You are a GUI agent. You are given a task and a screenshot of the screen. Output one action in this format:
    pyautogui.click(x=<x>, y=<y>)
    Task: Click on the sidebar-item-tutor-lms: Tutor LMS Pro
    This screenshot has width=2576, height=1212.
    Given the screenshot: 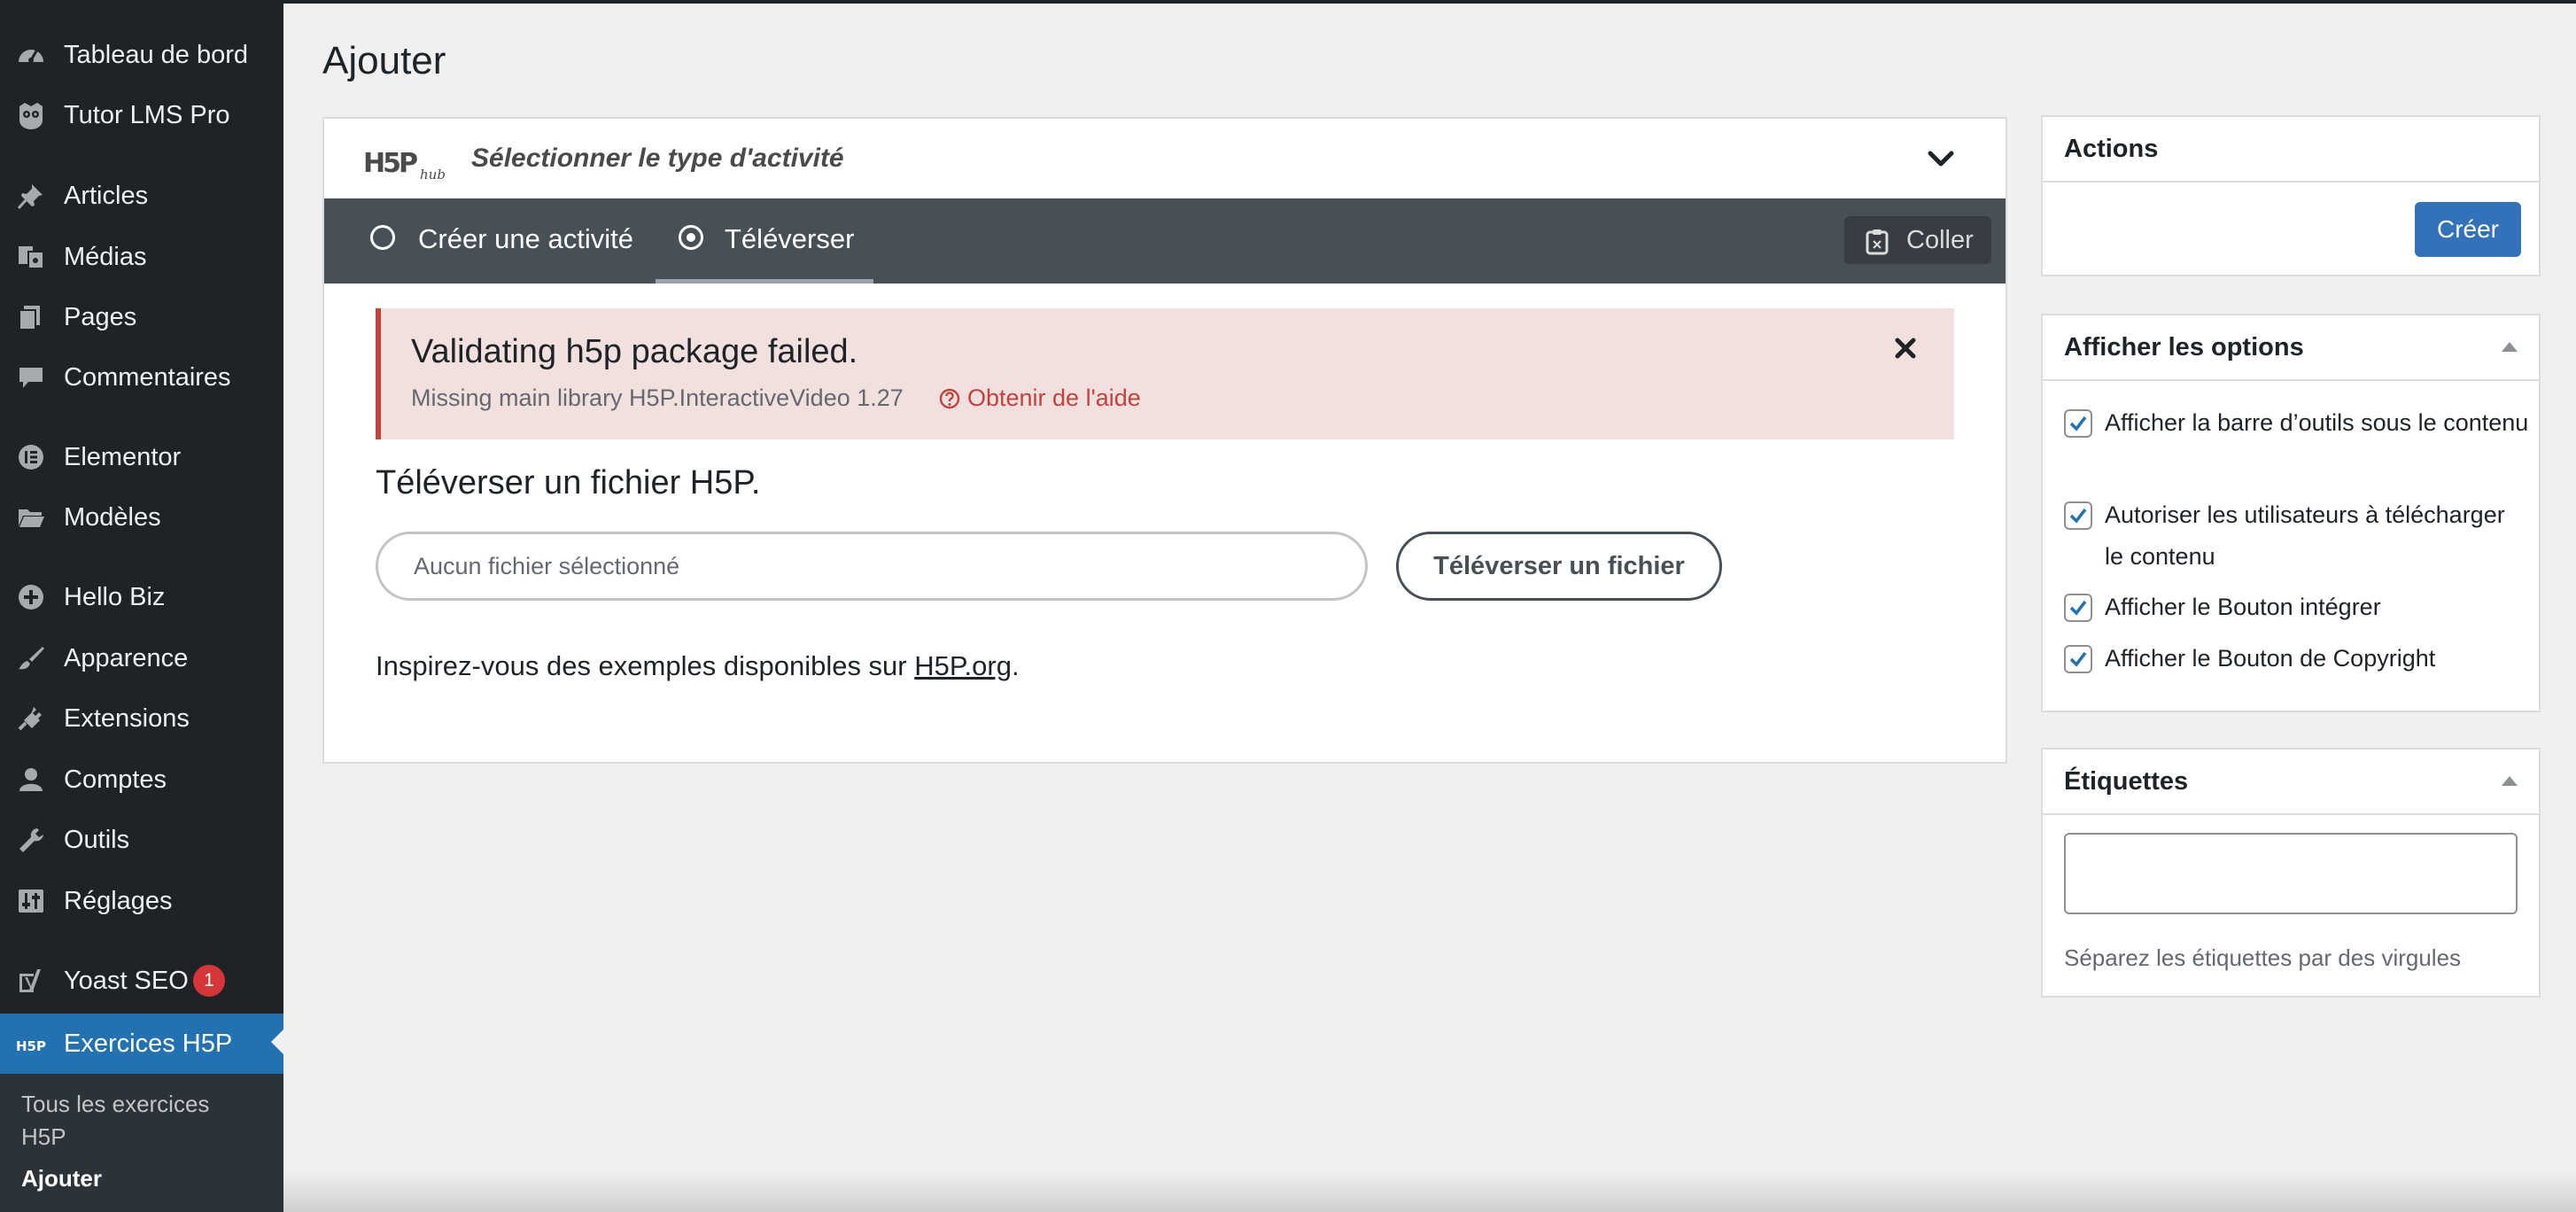 What is the action you would take?
    pyautogui.click(x=141, y=115)
    